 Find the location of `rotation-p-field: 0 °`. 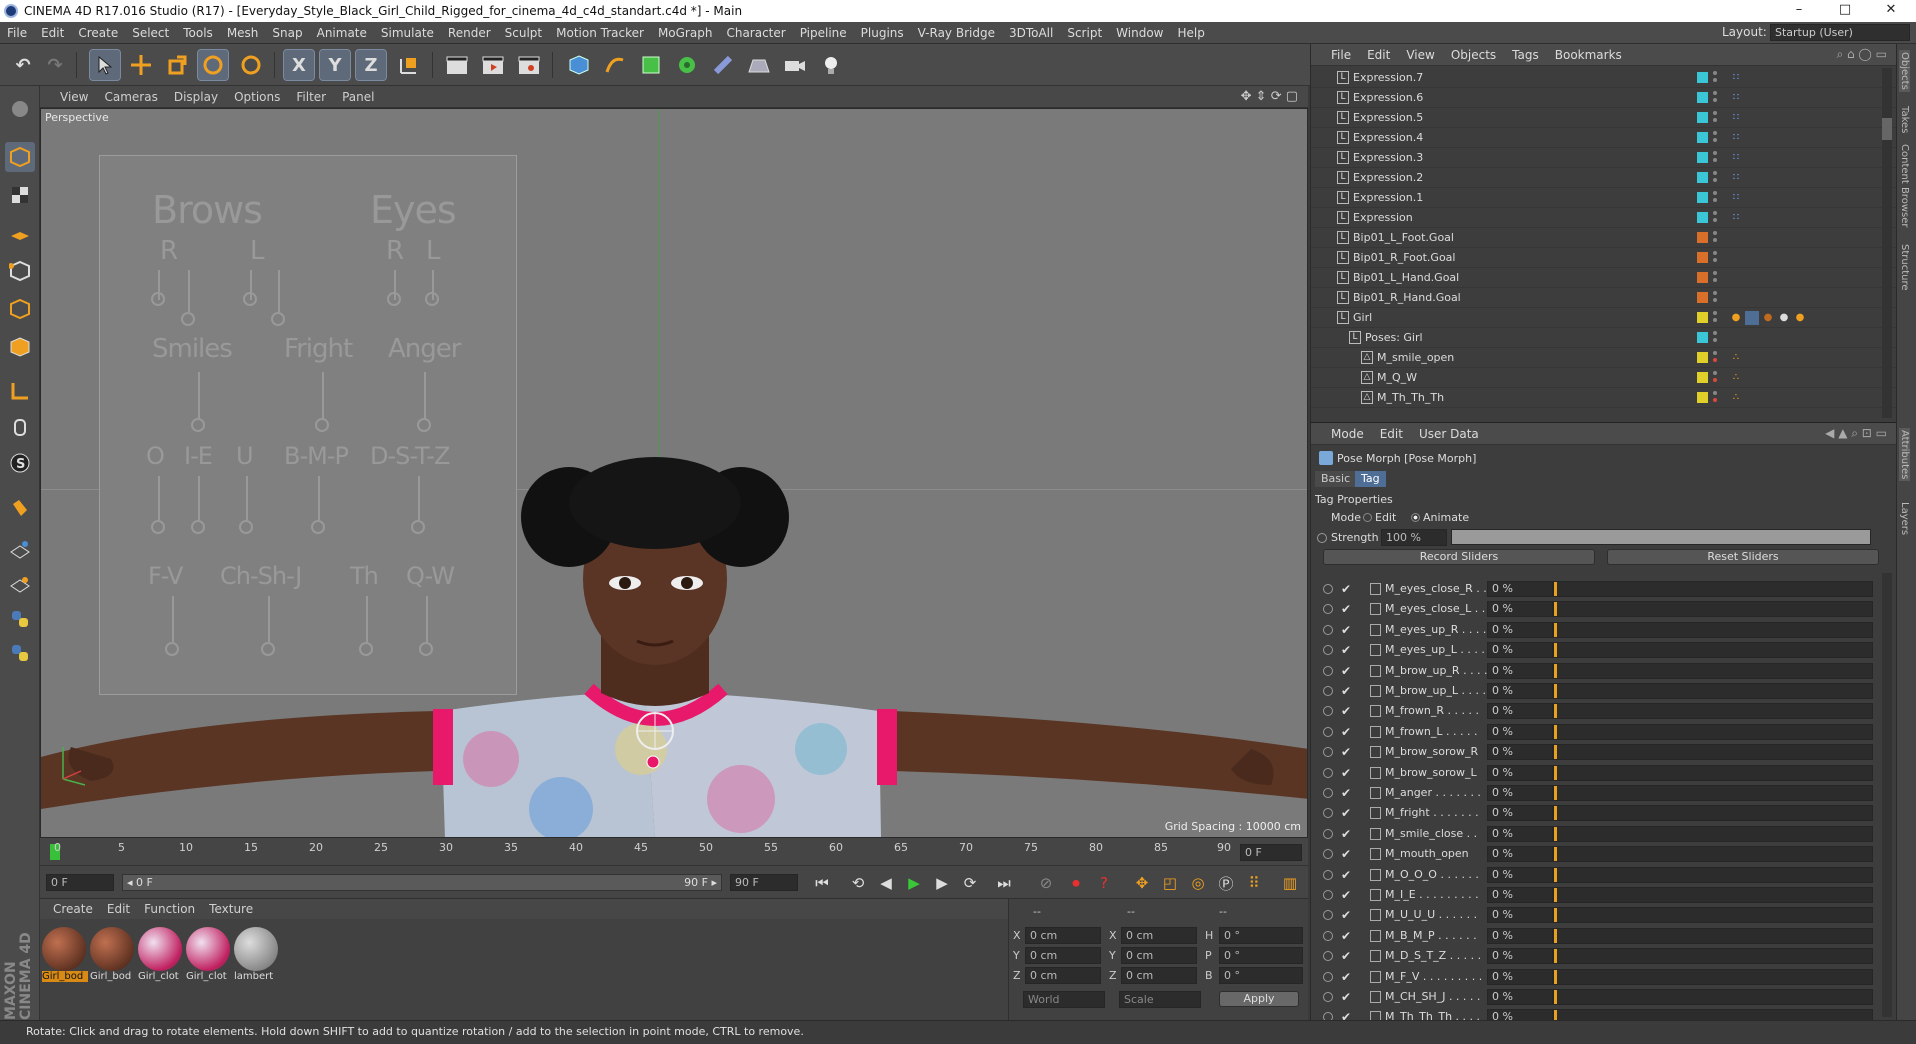

rotation-p-field: 0 ° is located at coordinates (1261, 955).